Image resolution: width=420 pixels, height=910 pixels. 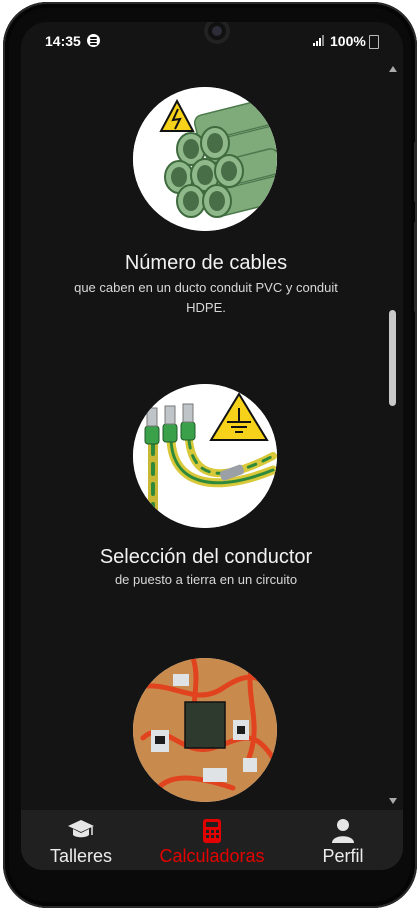 I want to click on signal-icon, so click(x=320, y=40).